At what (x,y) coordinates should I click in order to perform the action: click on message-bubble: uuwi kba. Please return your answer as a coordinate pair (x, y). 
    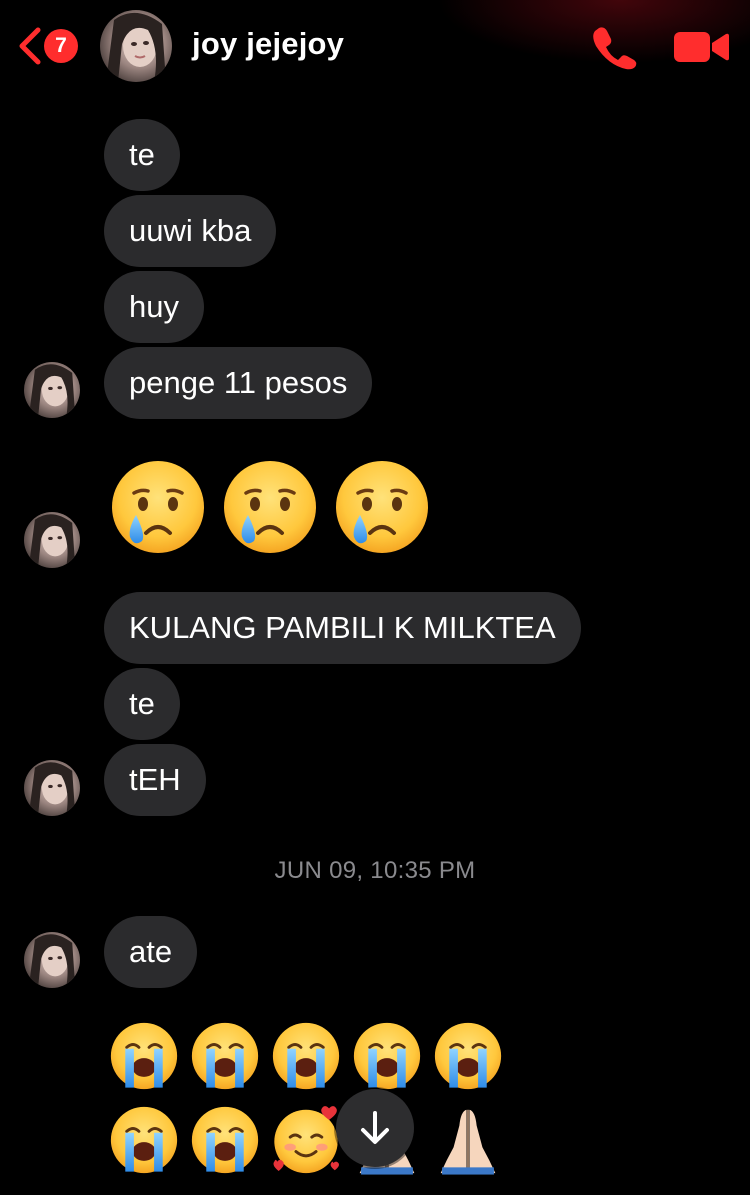
    Looking at the image, I should click on (190, 231).